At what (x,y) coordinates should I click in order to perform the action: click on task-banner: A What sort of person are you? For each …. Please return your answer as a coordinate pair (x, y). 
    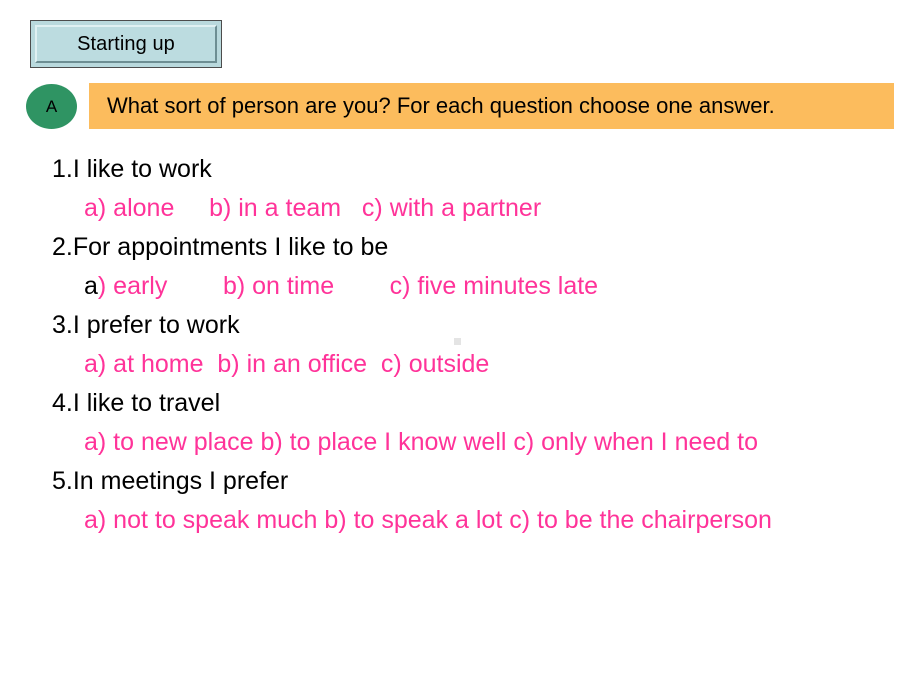
    Looking at the image, I should click on (460, 106).